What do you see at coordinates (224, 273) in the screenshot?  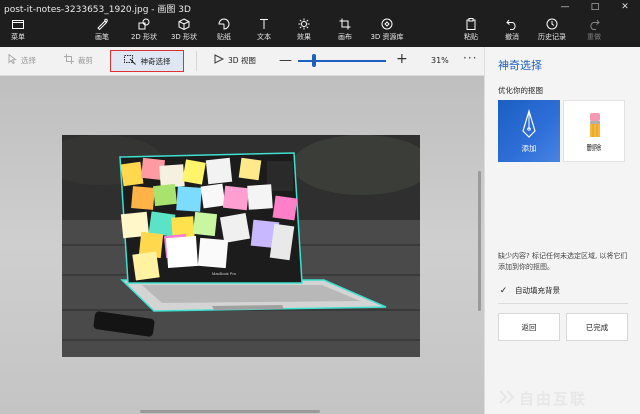 I see `laptop-brand-label: MacBook Pro` at bounding box center [224, 273].